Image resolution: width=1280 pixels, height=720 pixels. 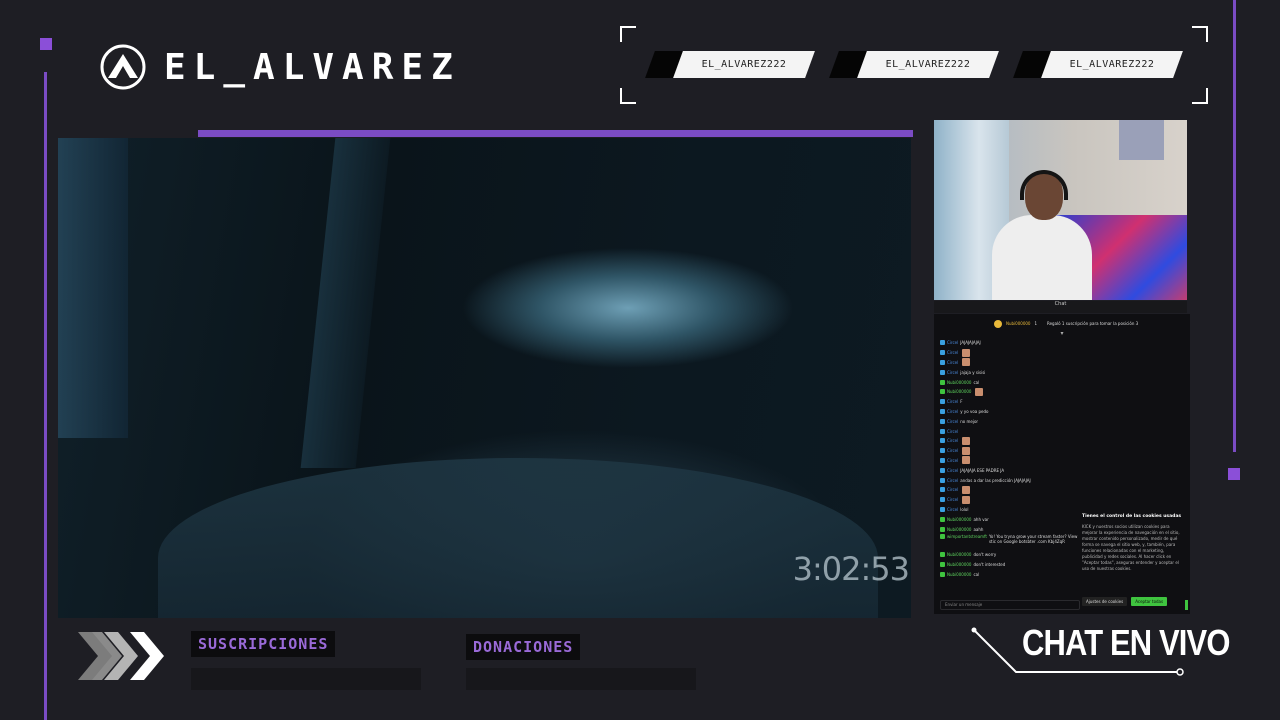 I want to click on chat-live-title: CHAT EN VIVO, so click(x=1126, y=642).